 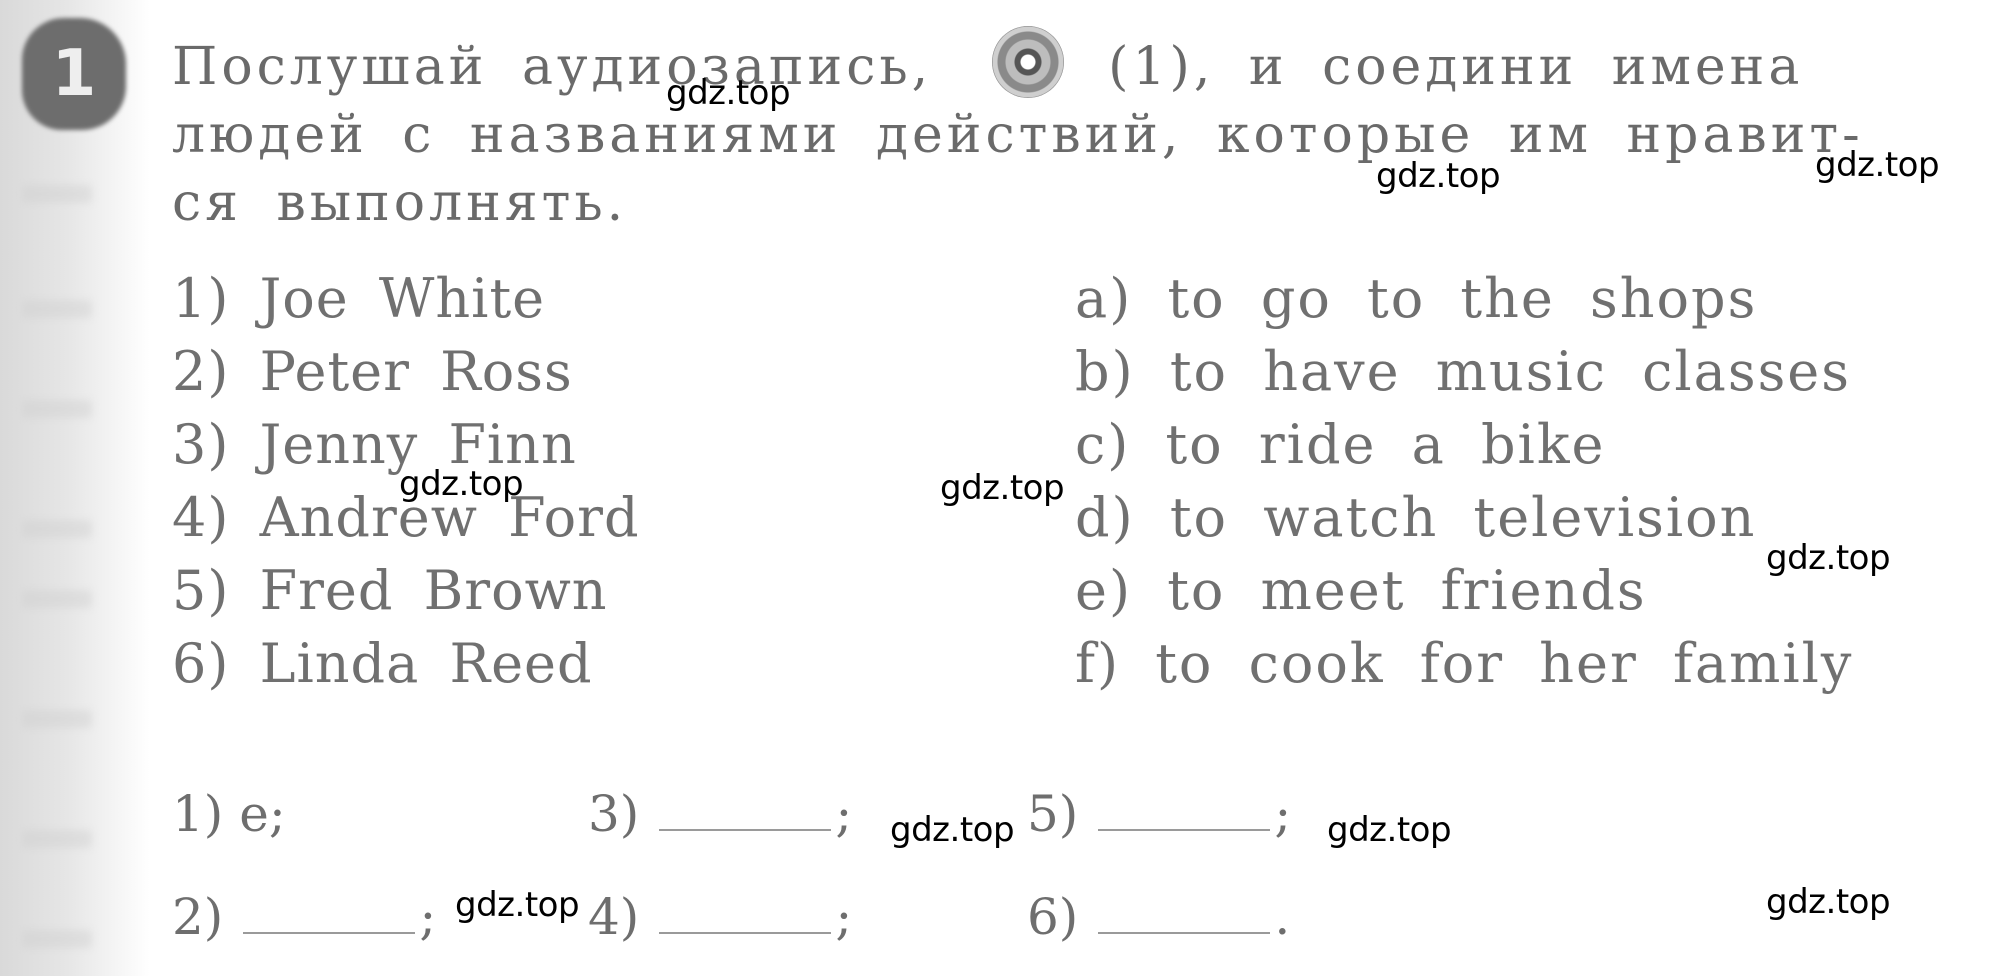 I want to click on action-text: to meet friends, so click(x=1407, y=590).